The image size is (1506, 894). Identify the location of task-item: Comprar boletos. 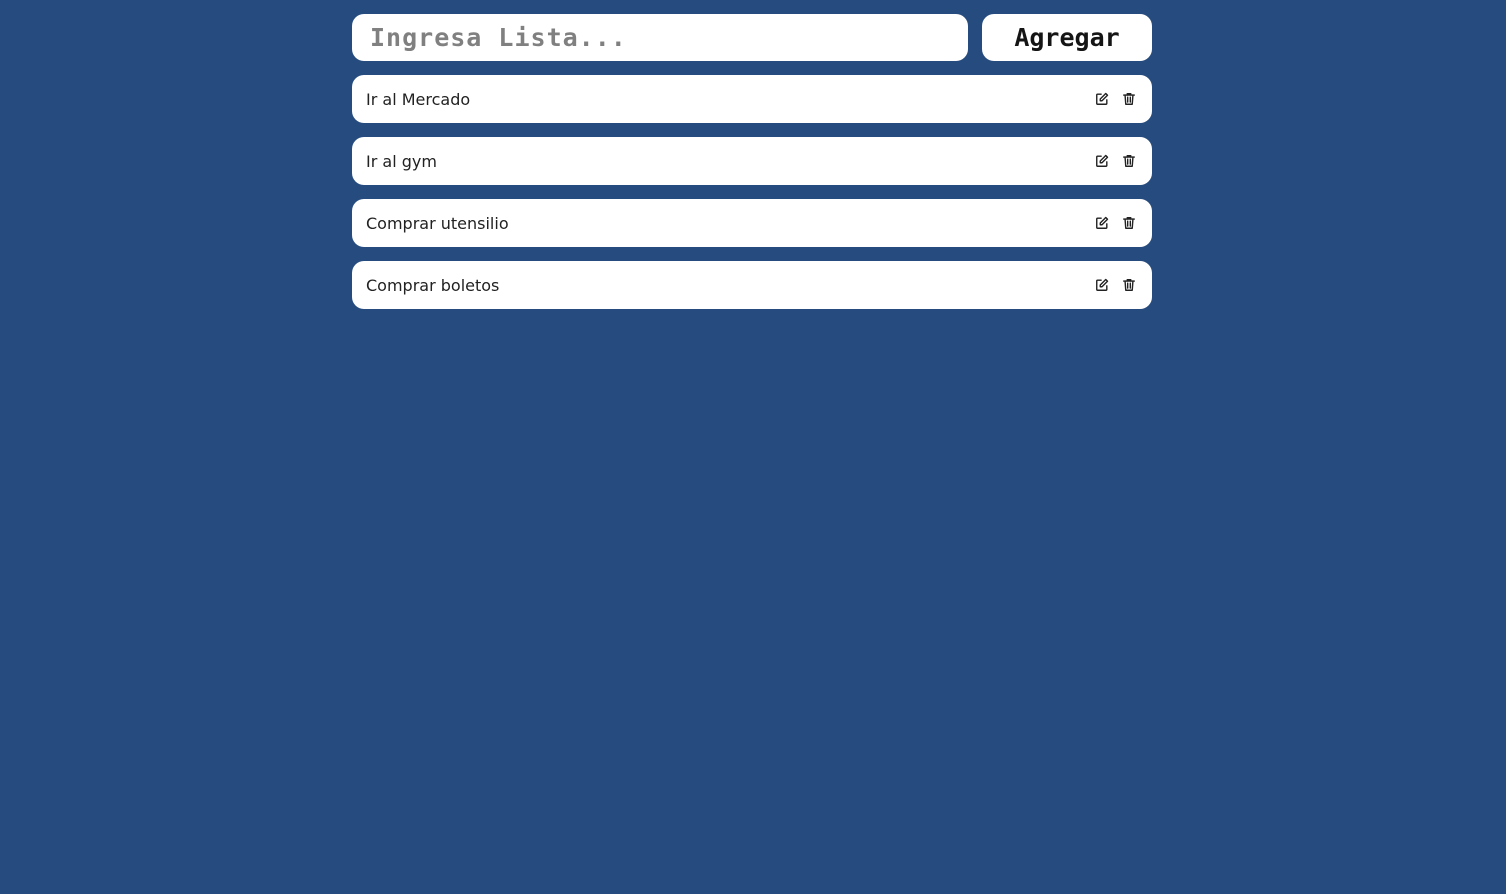
(752, 285).